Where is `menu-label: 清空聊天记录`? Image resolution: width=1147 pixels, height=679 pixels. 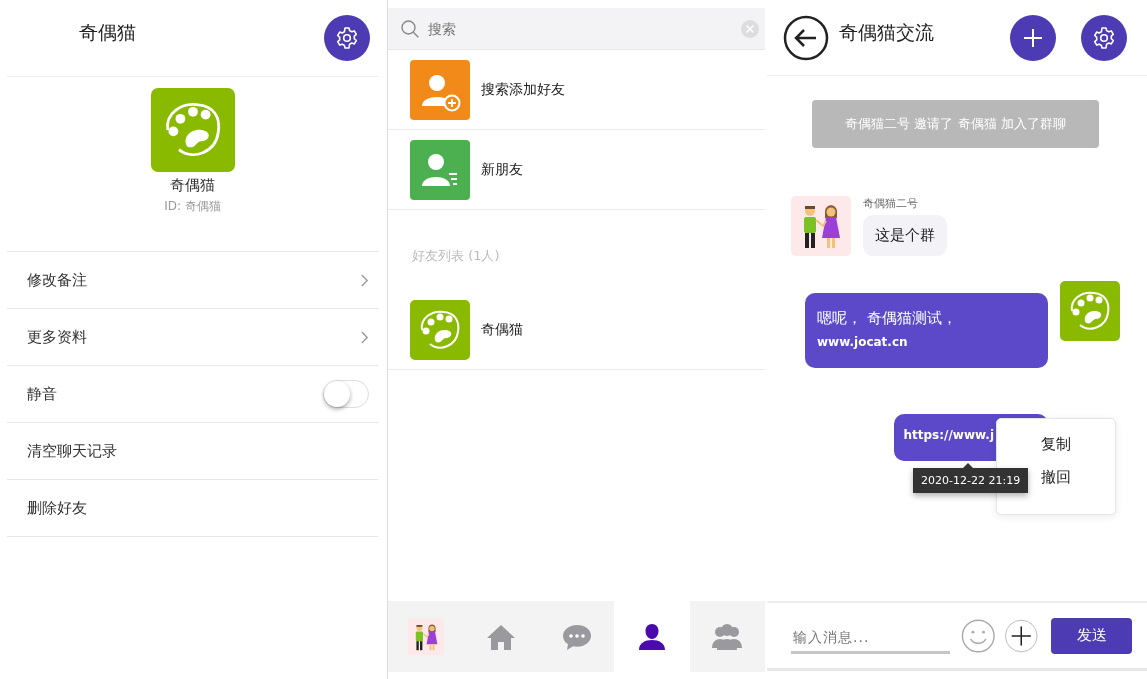 menu-label: 清空聊天记录 is located at coordinates (72, 451).